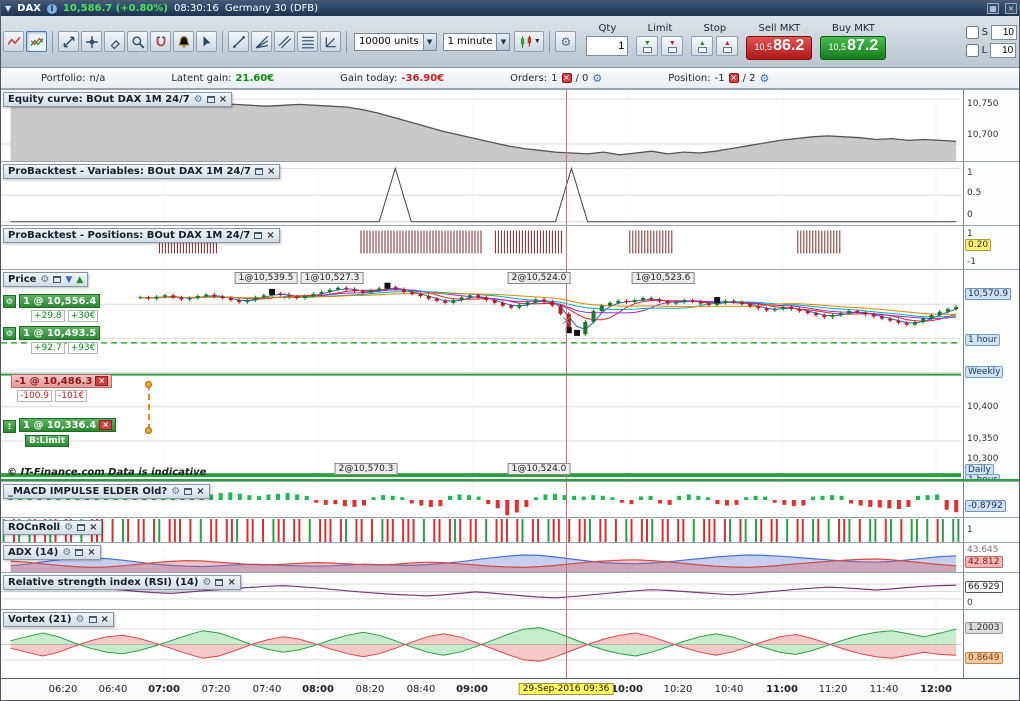 The height and width of the screenshot is (701, 1020). Describe the element at coordinates (137, 41) in the screenshot. I see `zoom-button` at that location.